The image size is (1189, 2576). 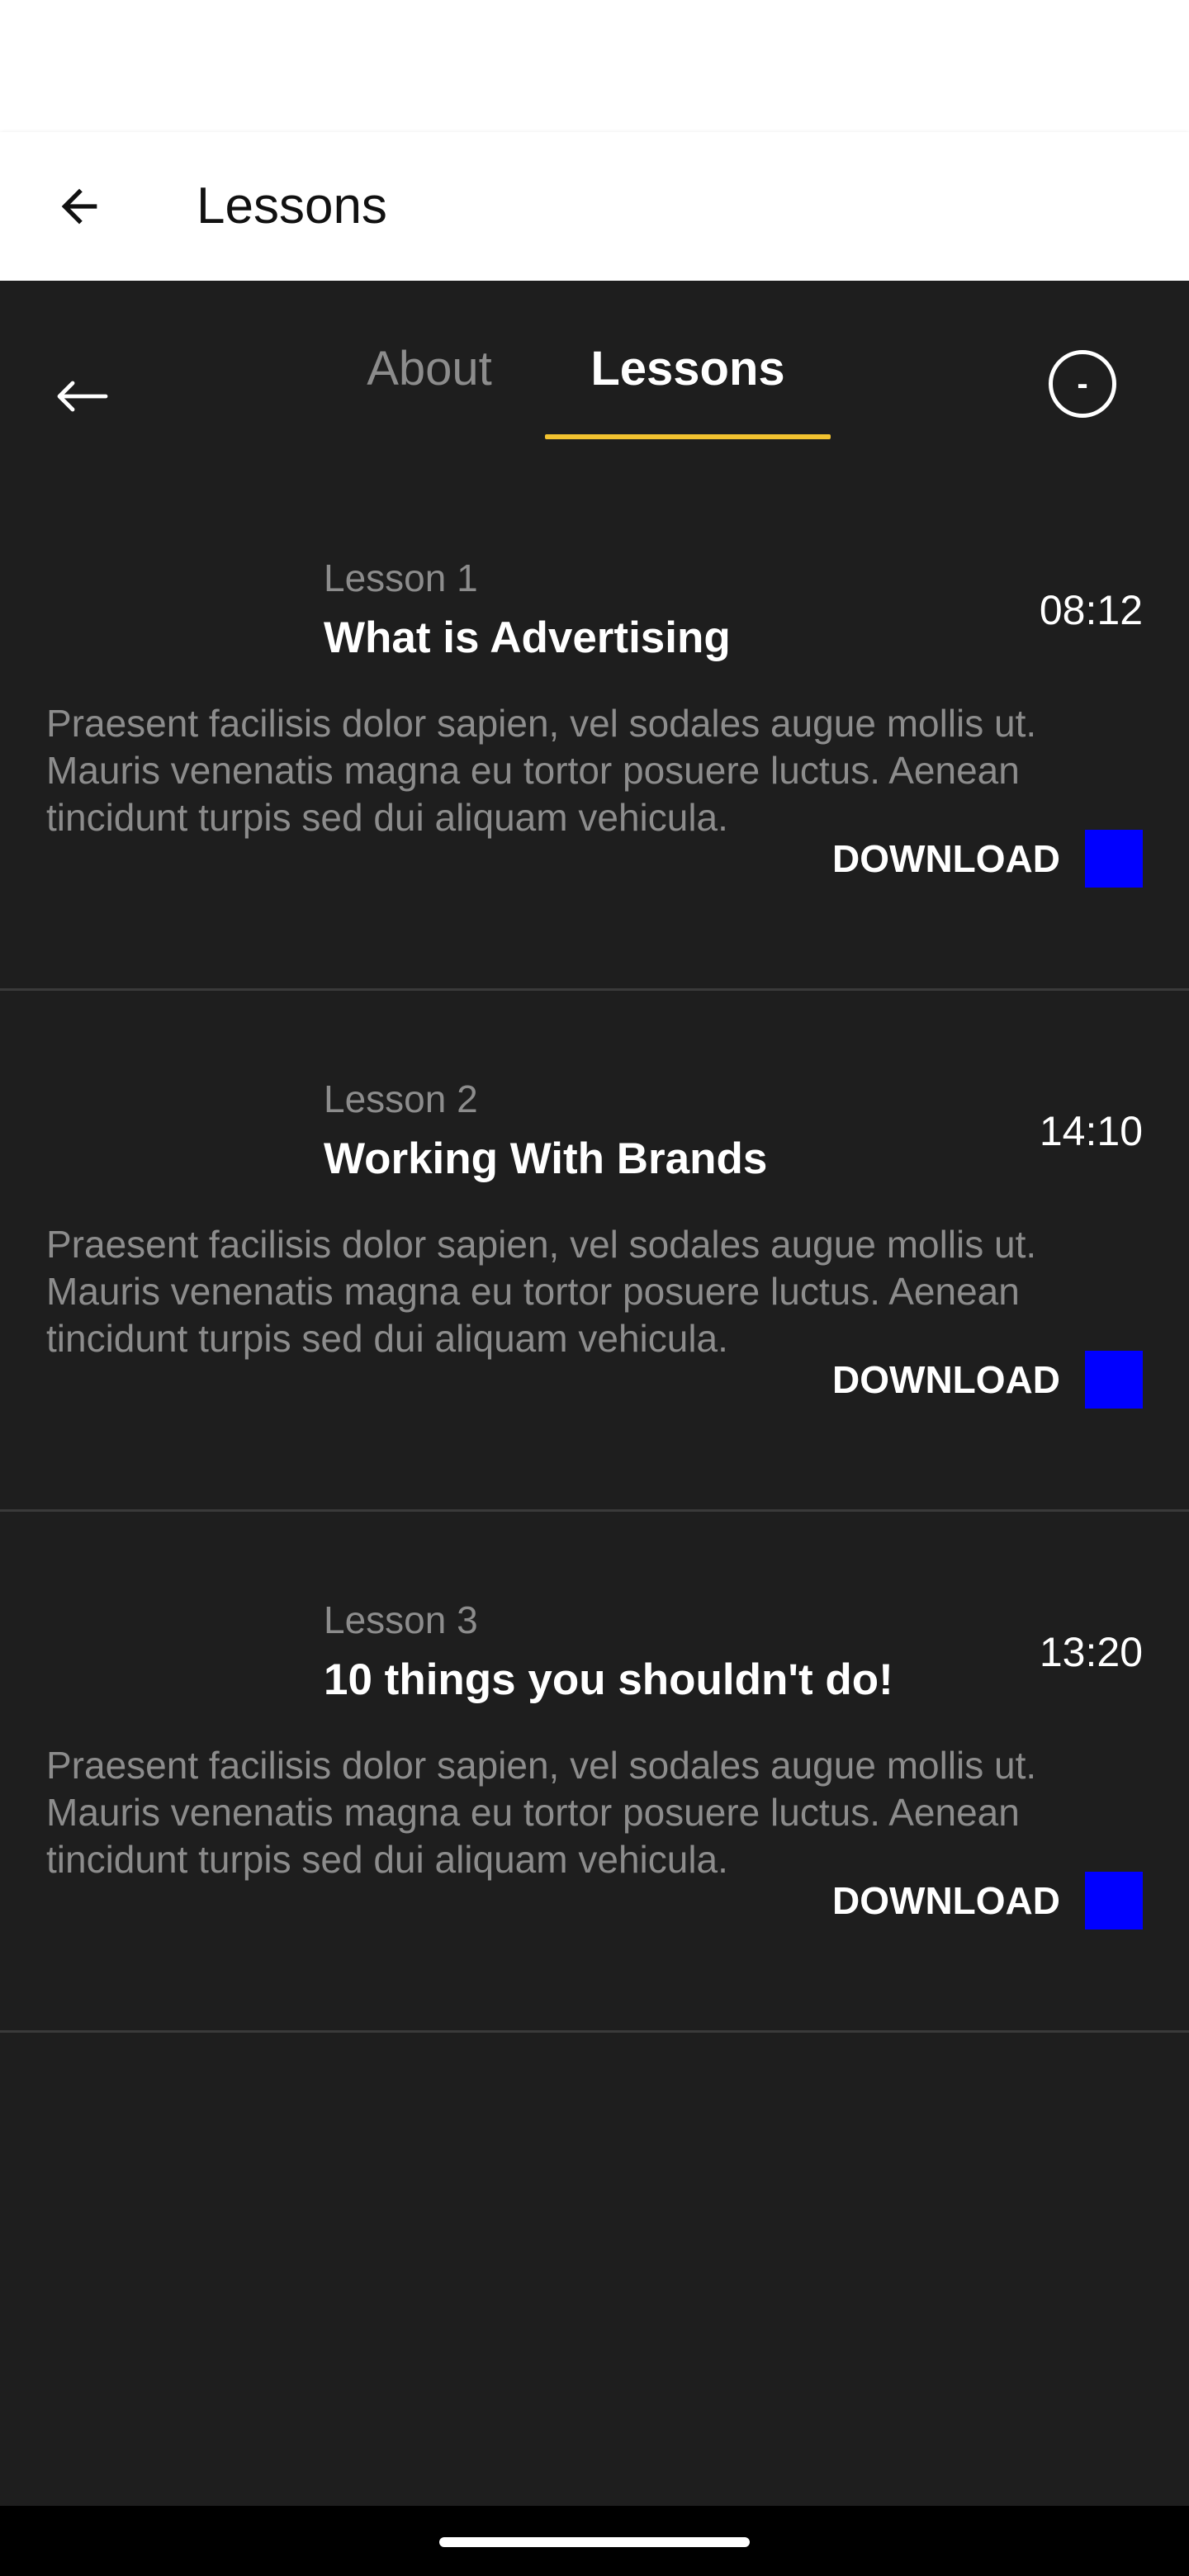 What do you see at coordinates (1091, 610) in the screenshot?
I see `lesson-duration: 08:12` at bounding box center [1091, 610].